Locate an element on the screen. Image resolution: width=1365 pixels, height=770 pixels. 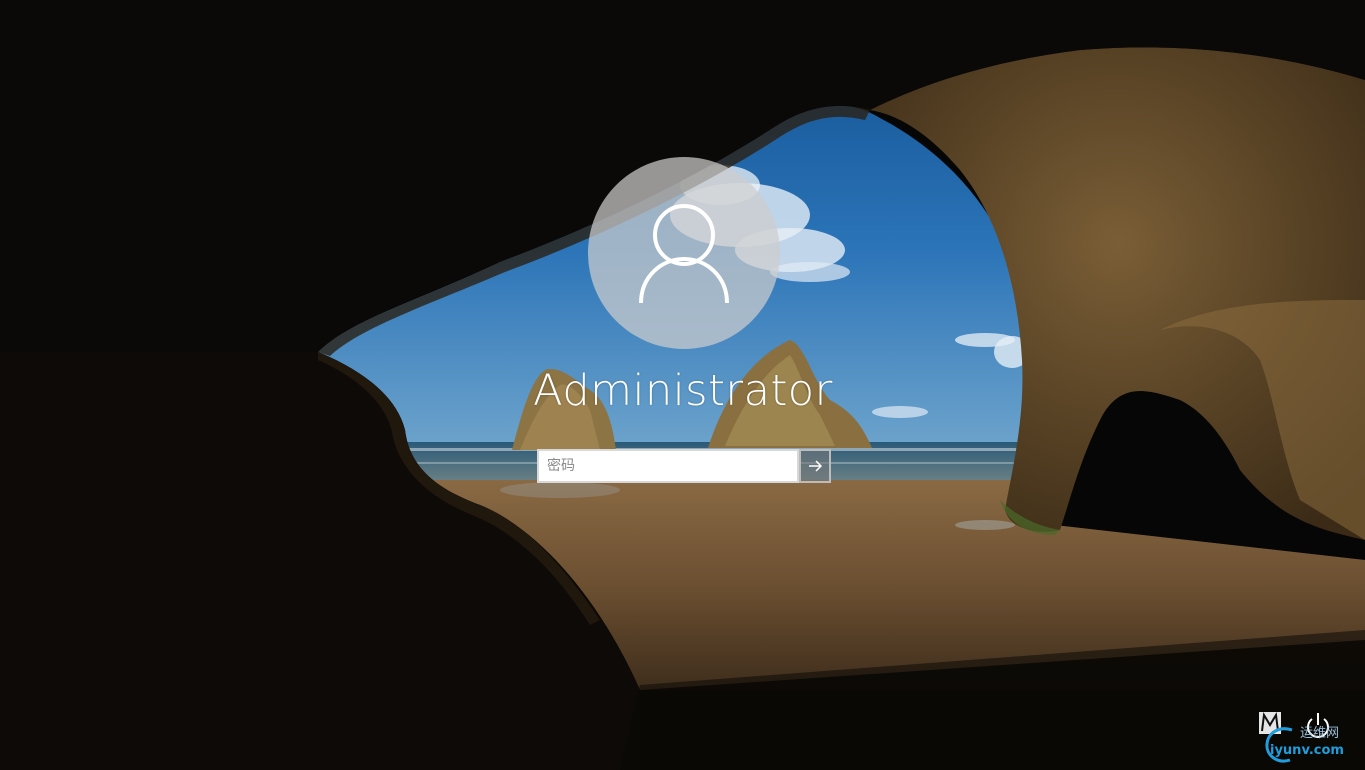
user-silhouette-icon is located at coordinates (684, 254).